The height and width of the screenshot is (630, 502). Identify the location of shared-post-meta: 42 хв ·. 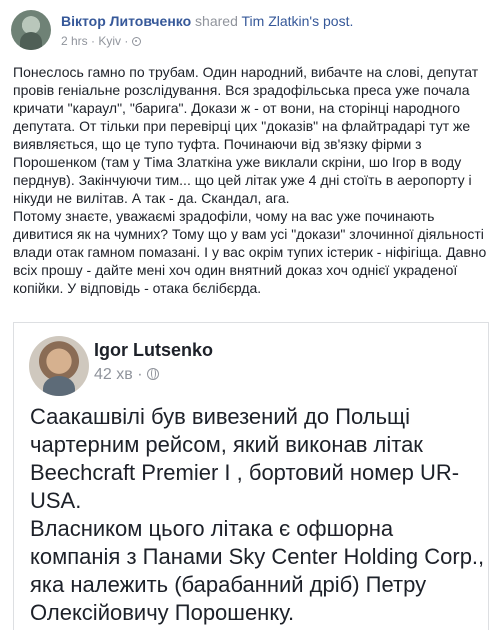
(126, 375).